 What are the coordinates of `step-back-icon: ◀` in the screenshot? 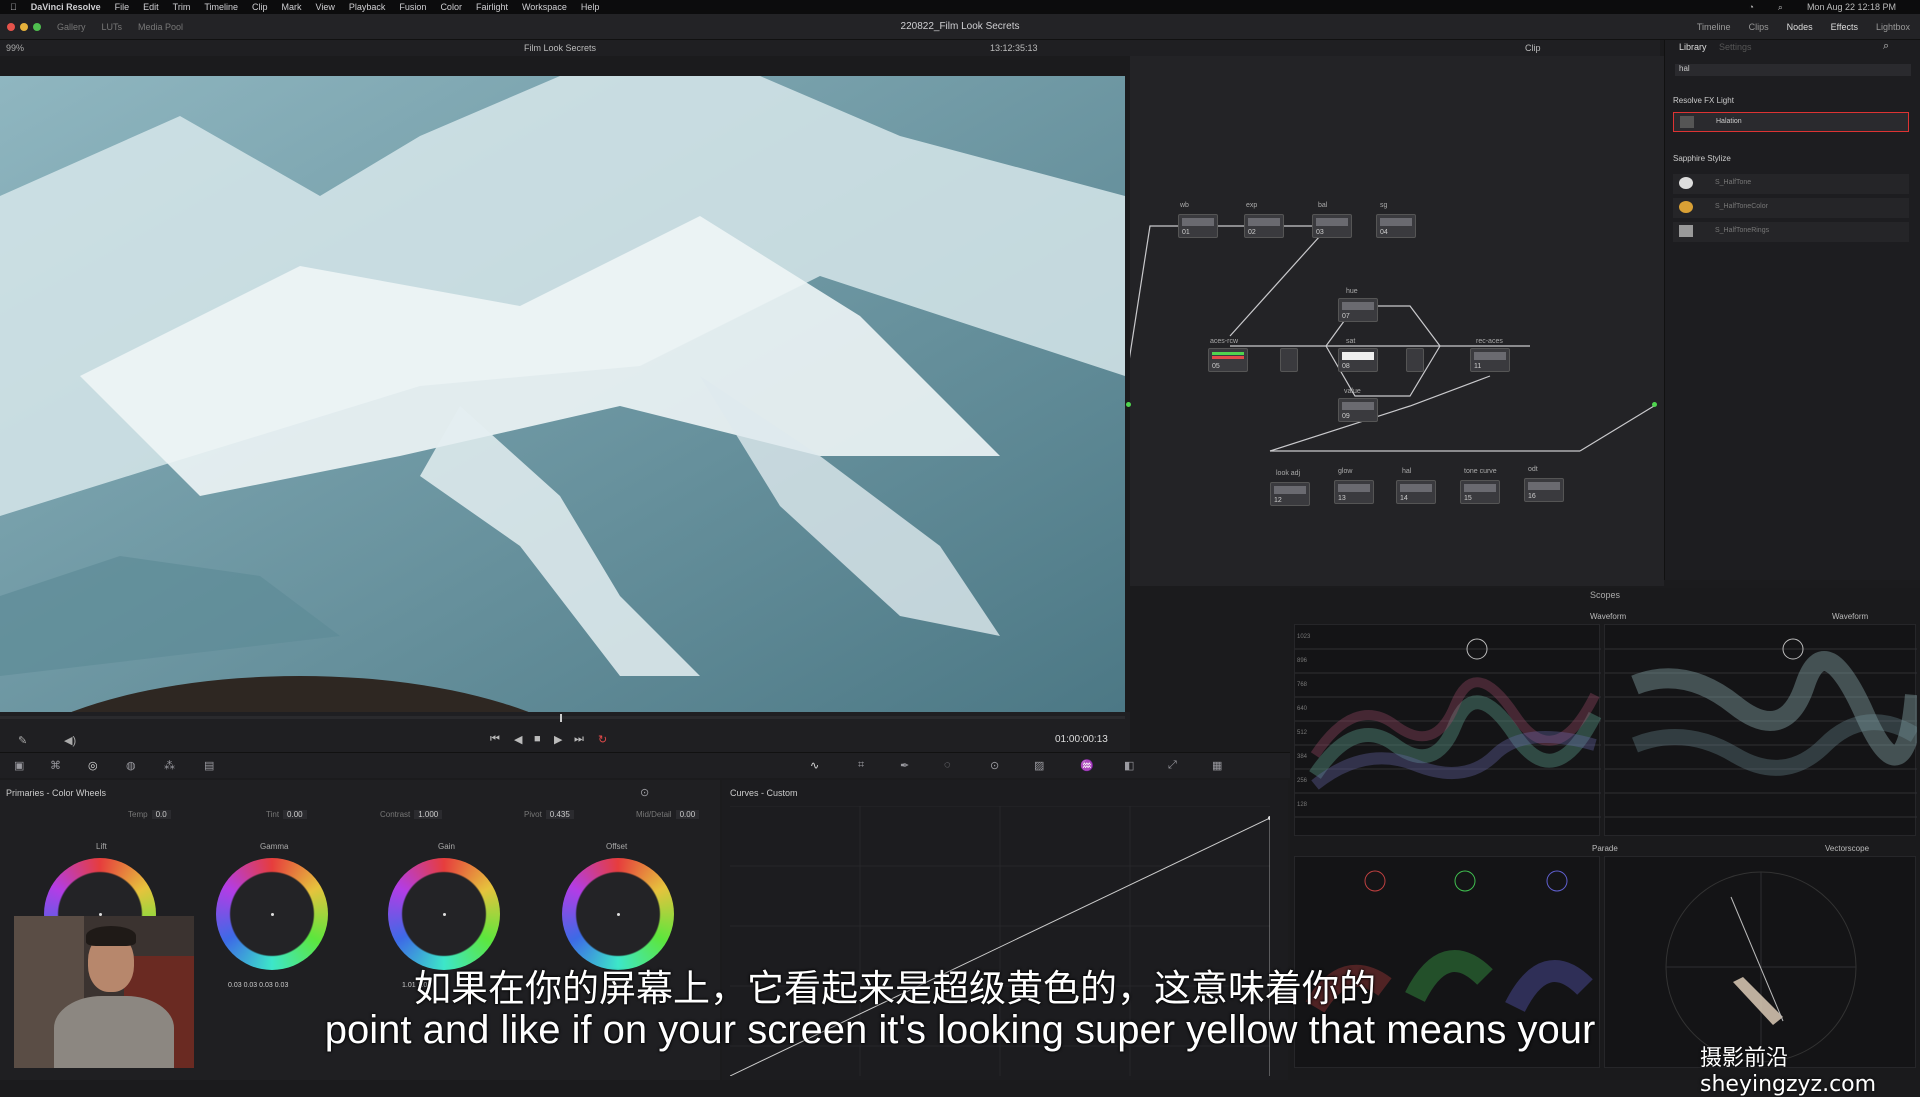 It's located at (518, 739).